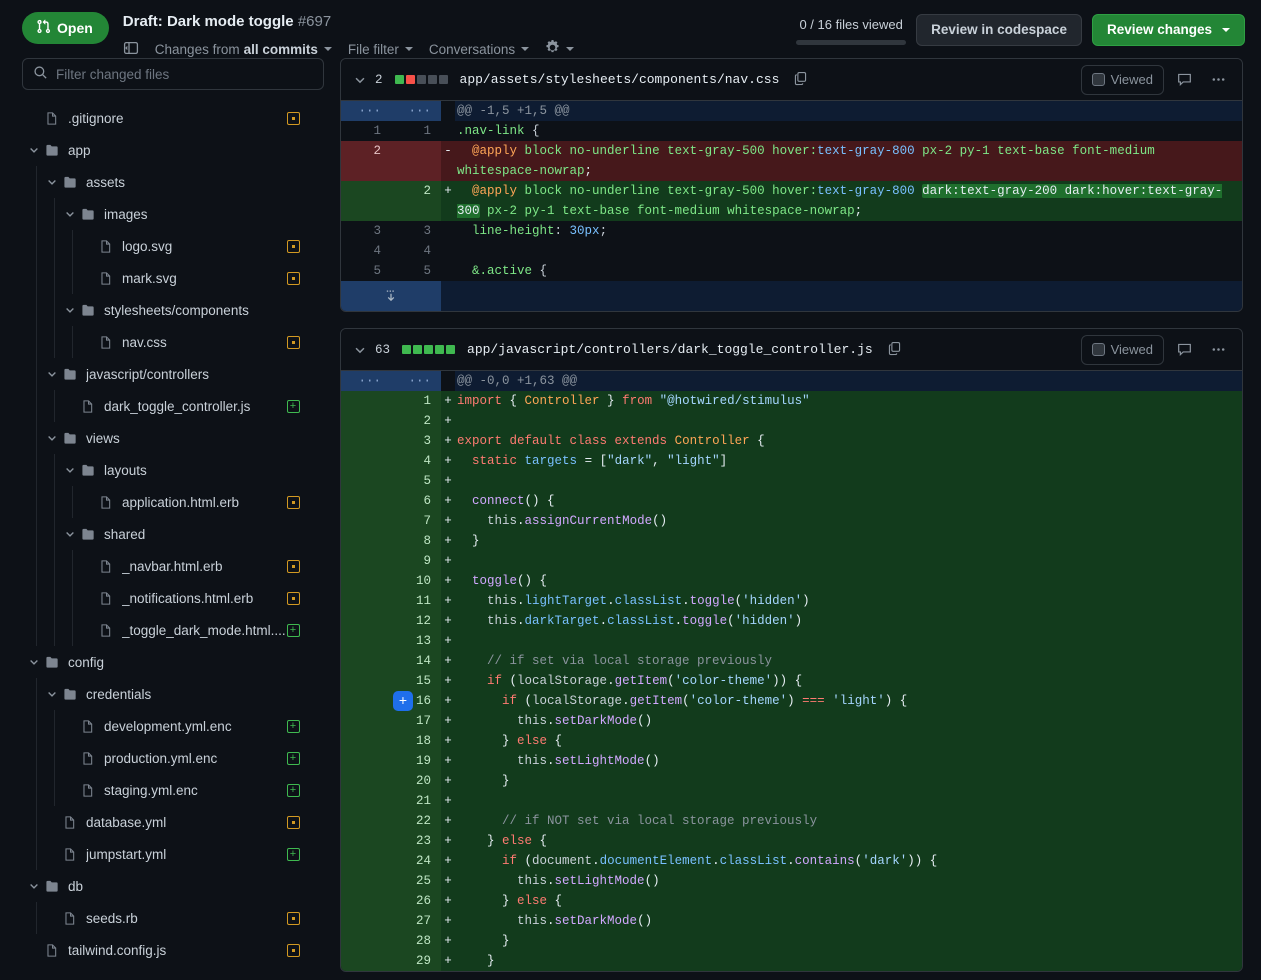 The height and width of the screenshot is (980, 1261). I want to click on tree-file-jumpstart-yml: jumpstart.yml +, so click(173, 854).